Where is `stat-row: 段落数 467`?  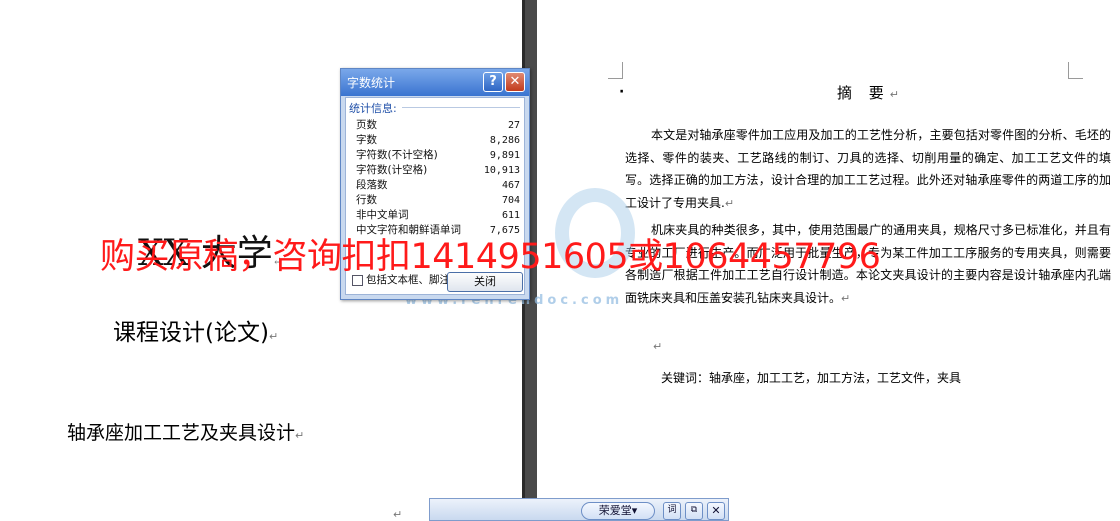 stat-row: 段落数 467 is located at coordinates (438, 185).